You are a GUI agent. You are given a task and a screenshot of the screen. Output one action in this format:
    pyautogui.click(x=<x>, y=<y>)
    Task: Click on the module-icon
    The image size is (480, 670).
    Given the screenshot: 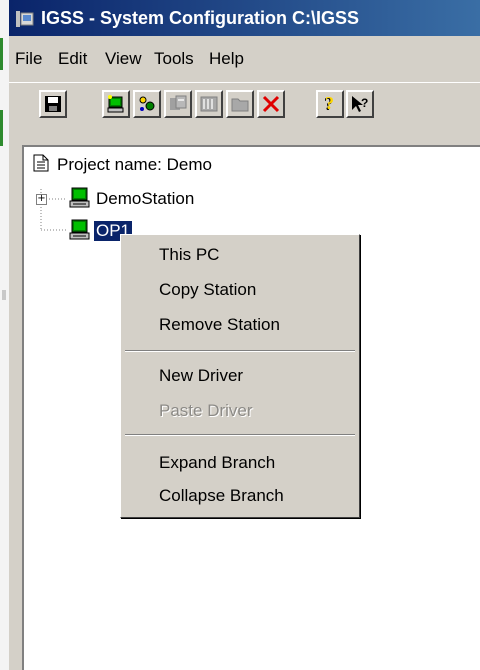 What is the action you would take?
    pyautogui.click(x=209, y=104)
    